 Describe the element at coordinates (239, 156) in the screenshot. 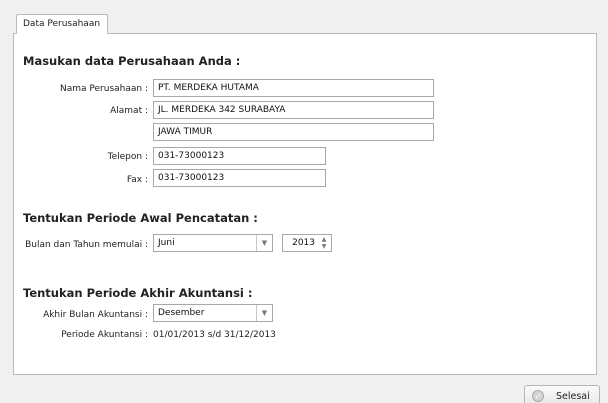

I see `phone-field: 031-73000123` at that location.